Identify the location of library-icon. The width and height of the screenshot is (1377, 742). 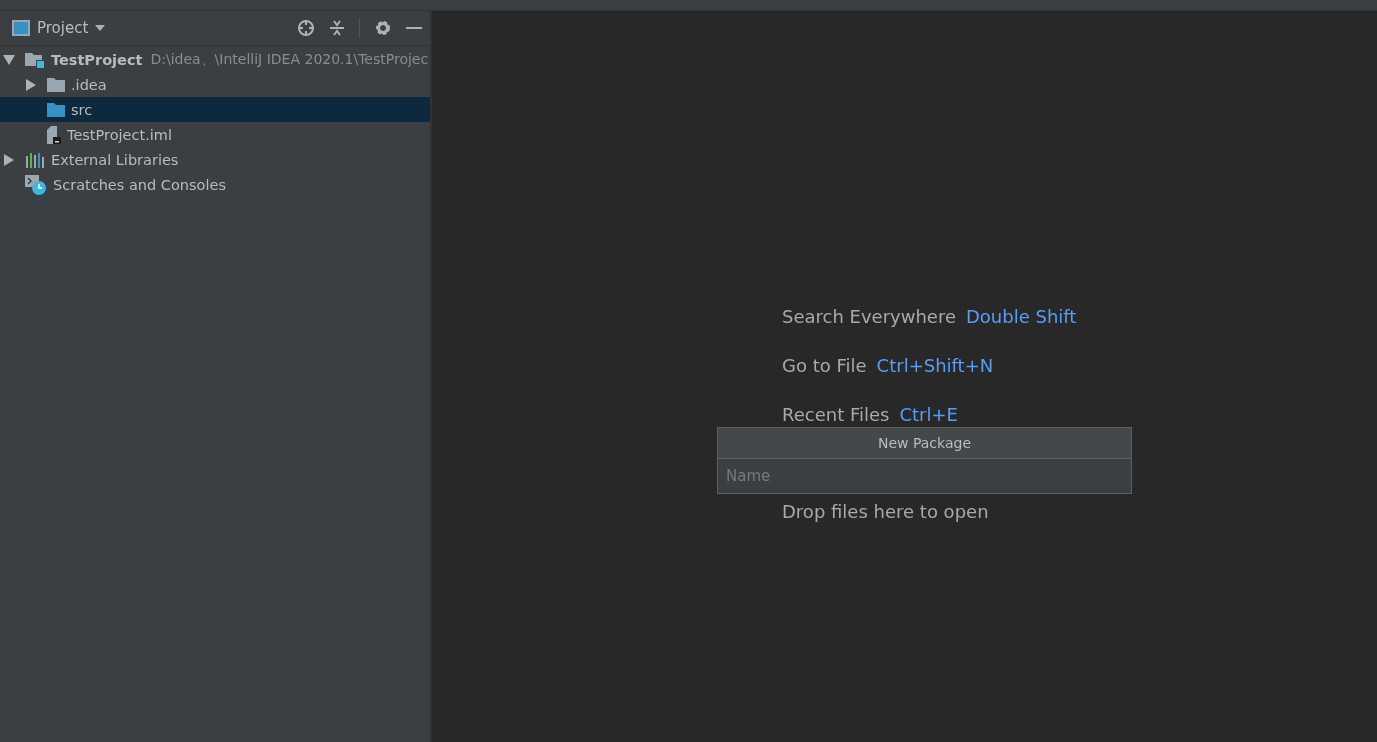
(35, 159).